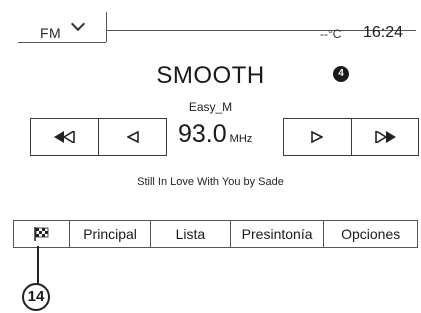 The width and height of the screenshot is (421, 313). Describe the element at coordinates (210, 75) in the screenshot. I see `station-name: SMOOTH` at that location.